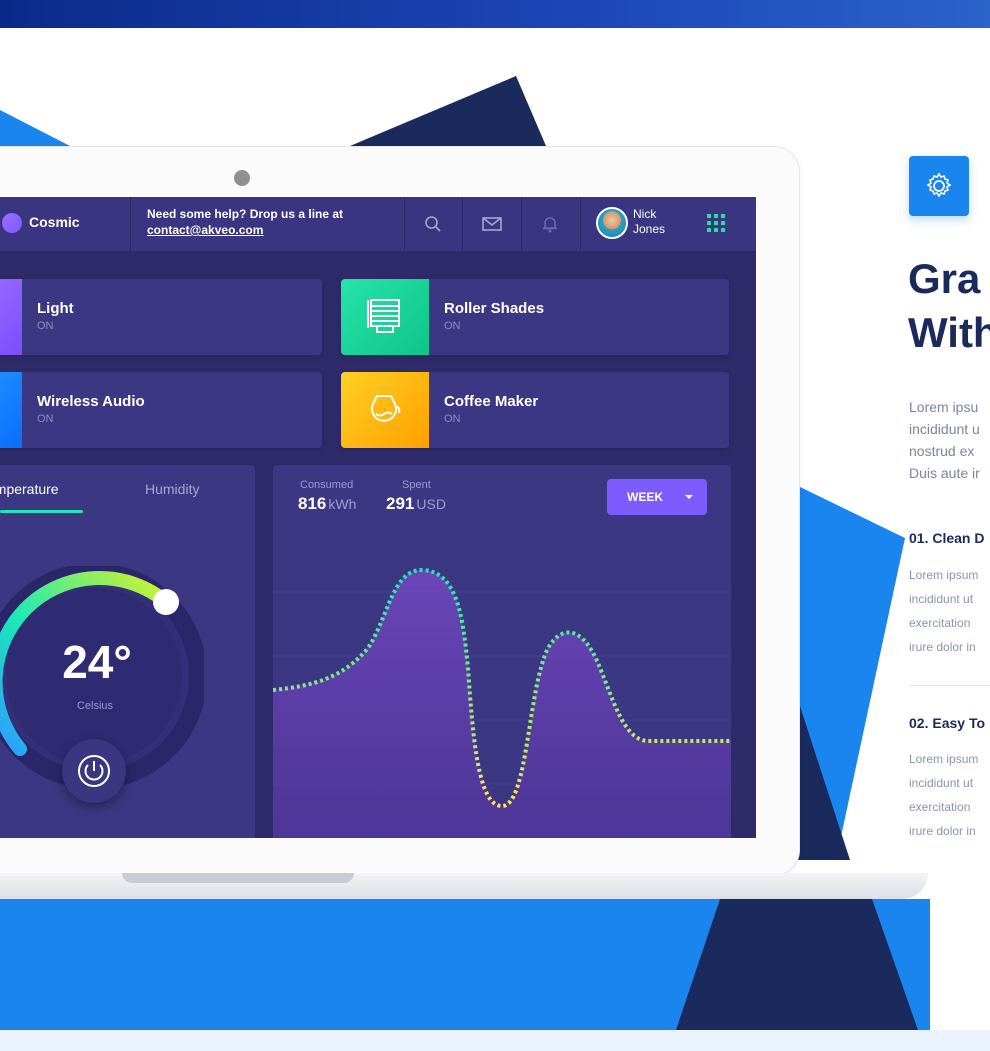  Describe the element at coordinates (327, 503) in the screenshot. I see `consumed-value: 816 kWh` at that location.